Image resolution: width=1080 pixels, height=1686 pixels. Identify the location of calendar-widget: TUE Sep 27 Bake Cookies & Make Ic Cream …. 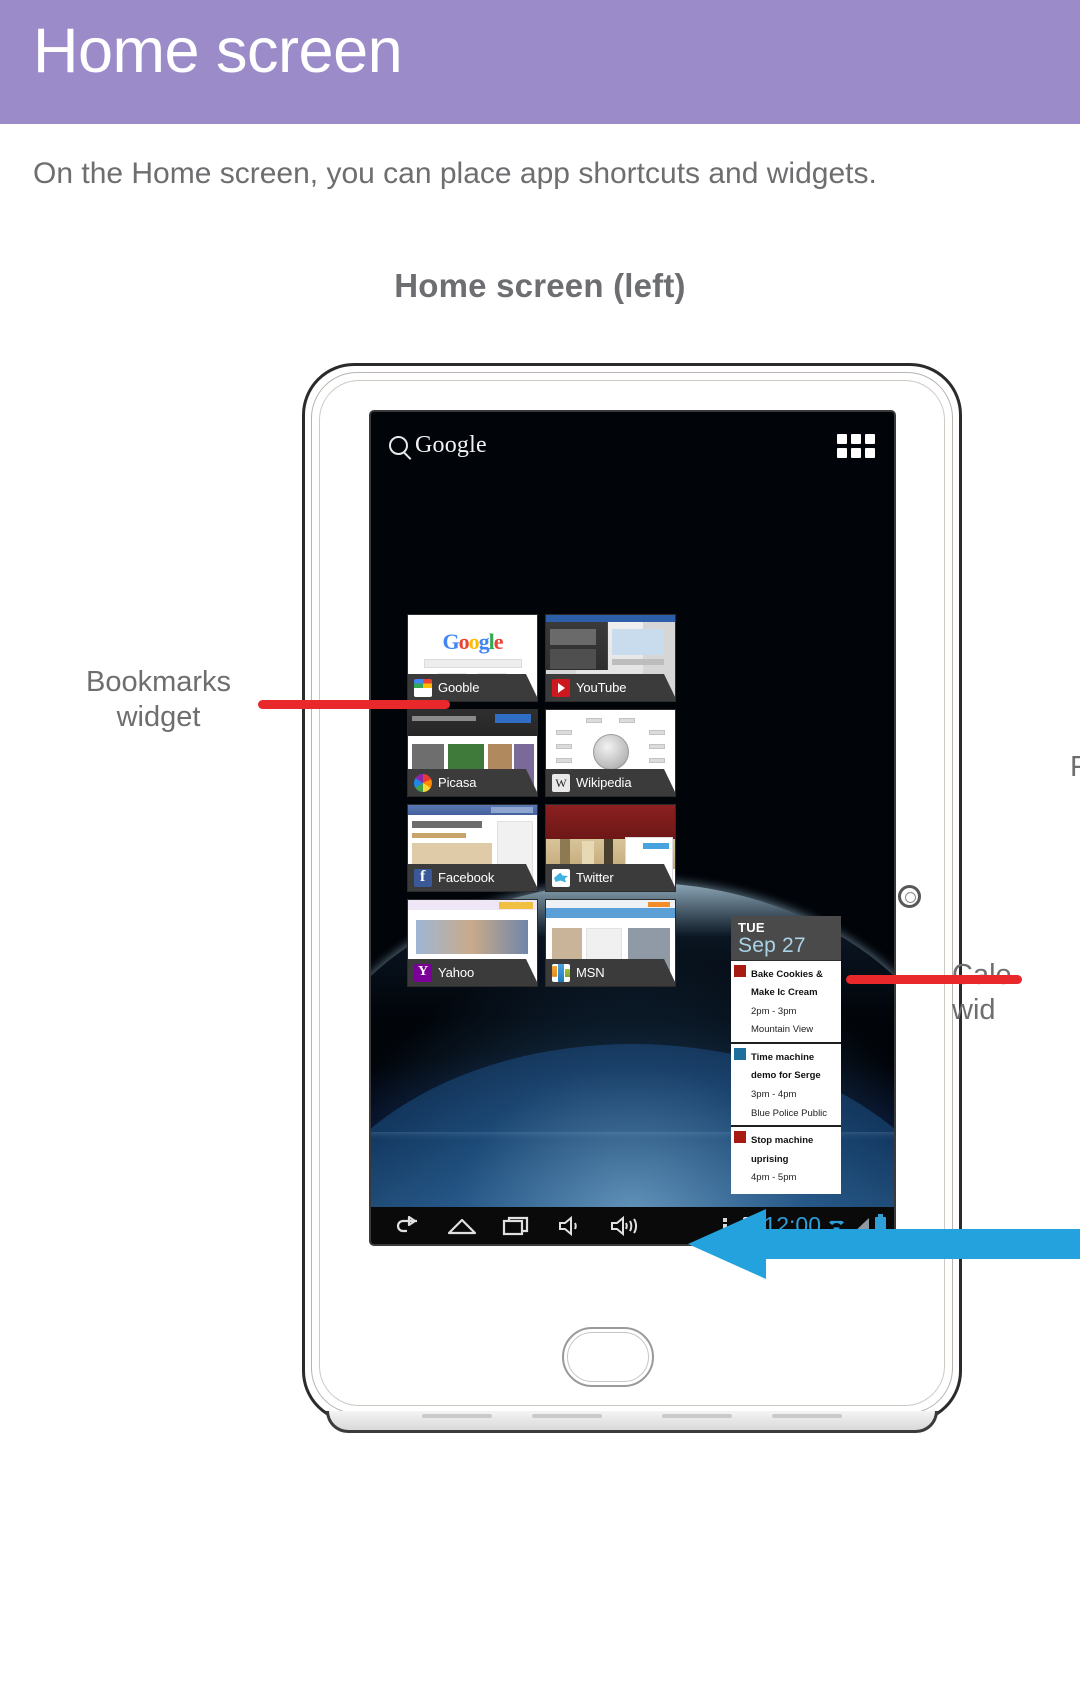
(786, 1055).